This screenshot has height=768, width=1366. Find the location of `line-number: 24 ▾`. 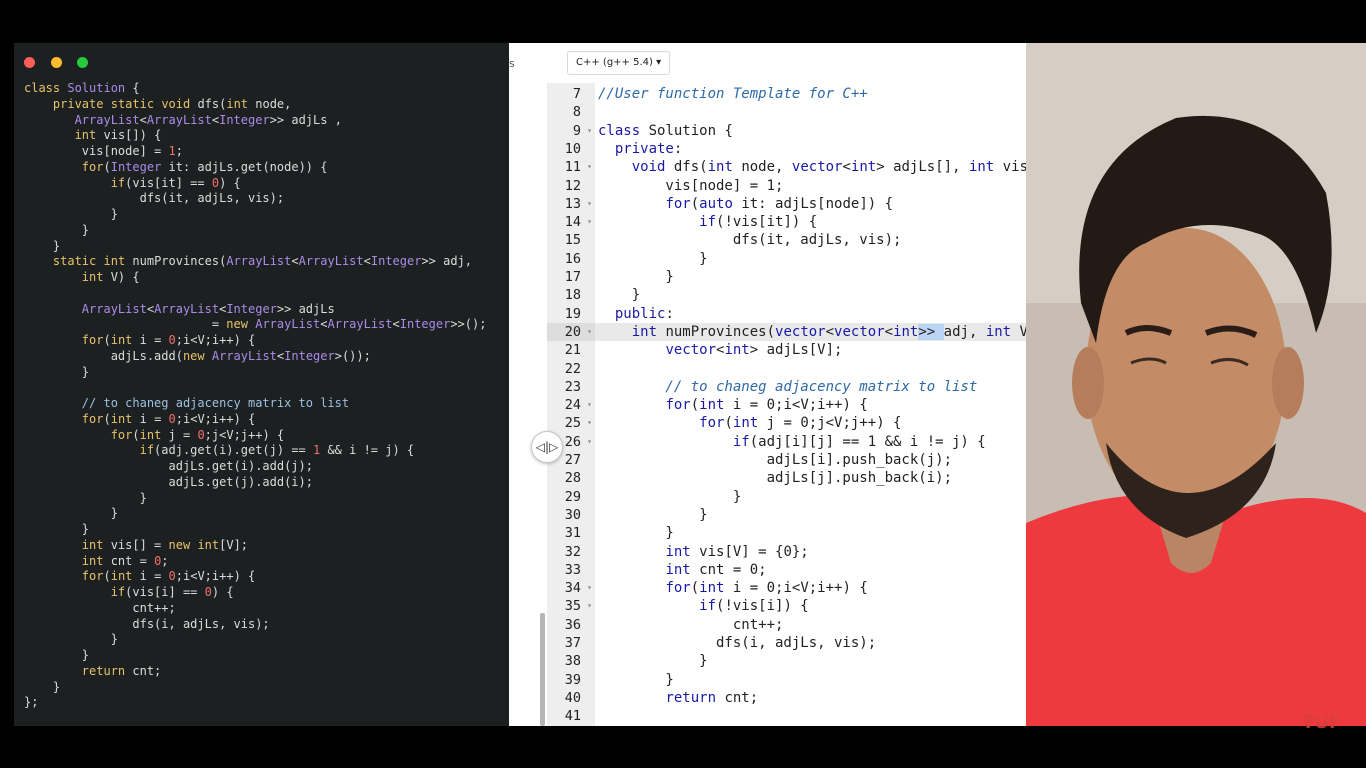

line-number: 24 ▾ is located at coordinates (571, 405).